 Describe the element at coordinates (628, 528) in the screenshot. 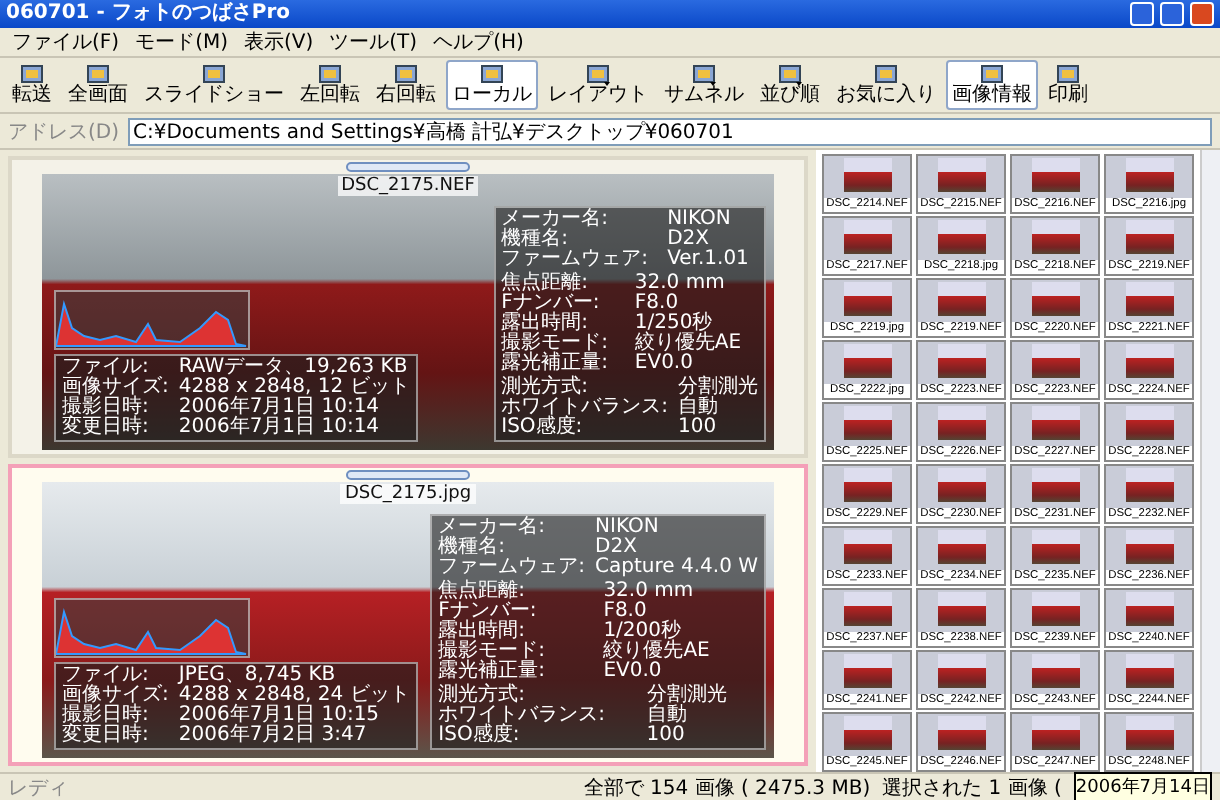

I see `info-value: NIKON` at that location.